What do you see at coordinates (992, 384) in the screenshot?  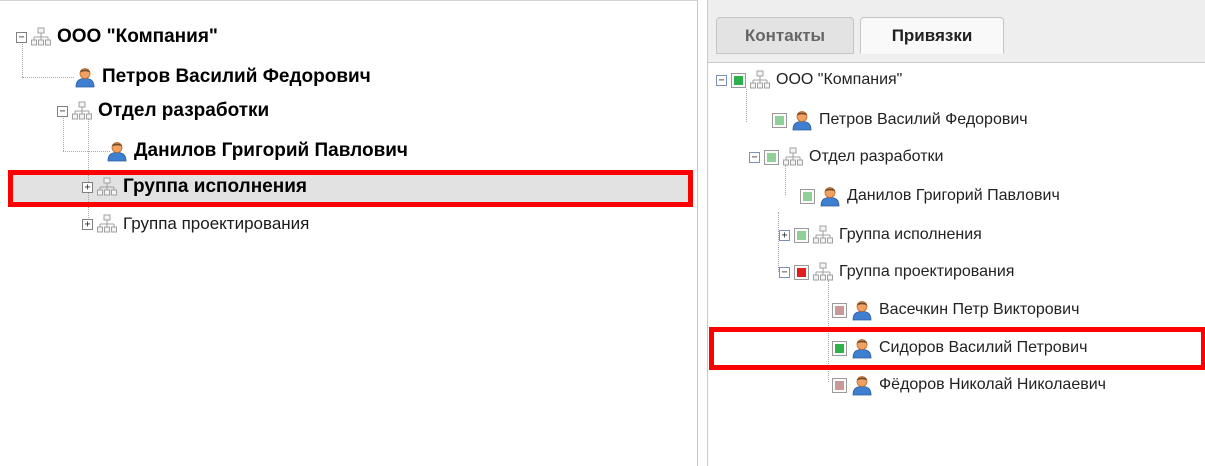 I see `tree-node-label: Фёдоров Николай Николаевич` at bounding box center [992, 384].